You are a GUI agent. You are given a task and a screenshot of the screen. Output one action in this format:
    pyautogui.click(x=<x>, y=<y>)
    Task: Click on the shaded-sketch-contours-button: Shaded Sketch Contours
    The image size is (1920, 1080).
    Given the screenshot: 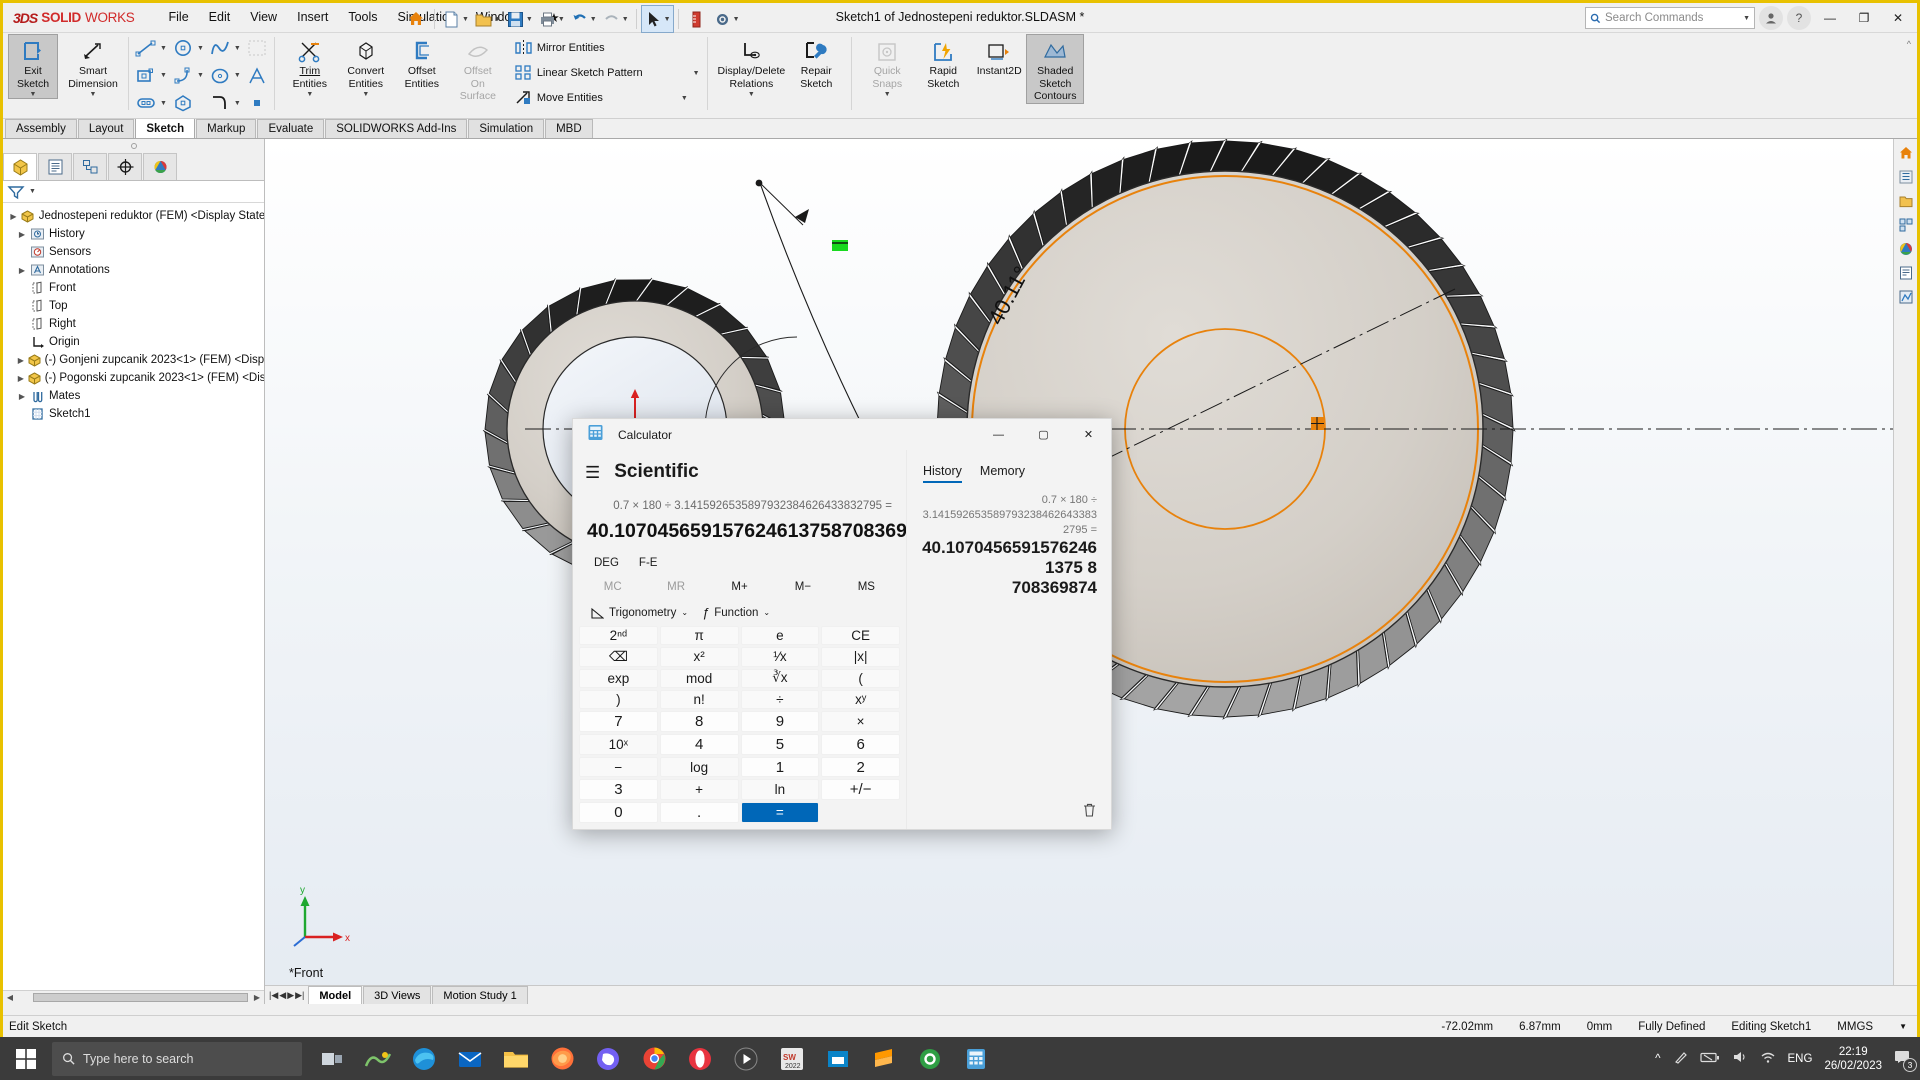 What is the action you would take?
    pyautogui.click(x=1055, y=69)
    